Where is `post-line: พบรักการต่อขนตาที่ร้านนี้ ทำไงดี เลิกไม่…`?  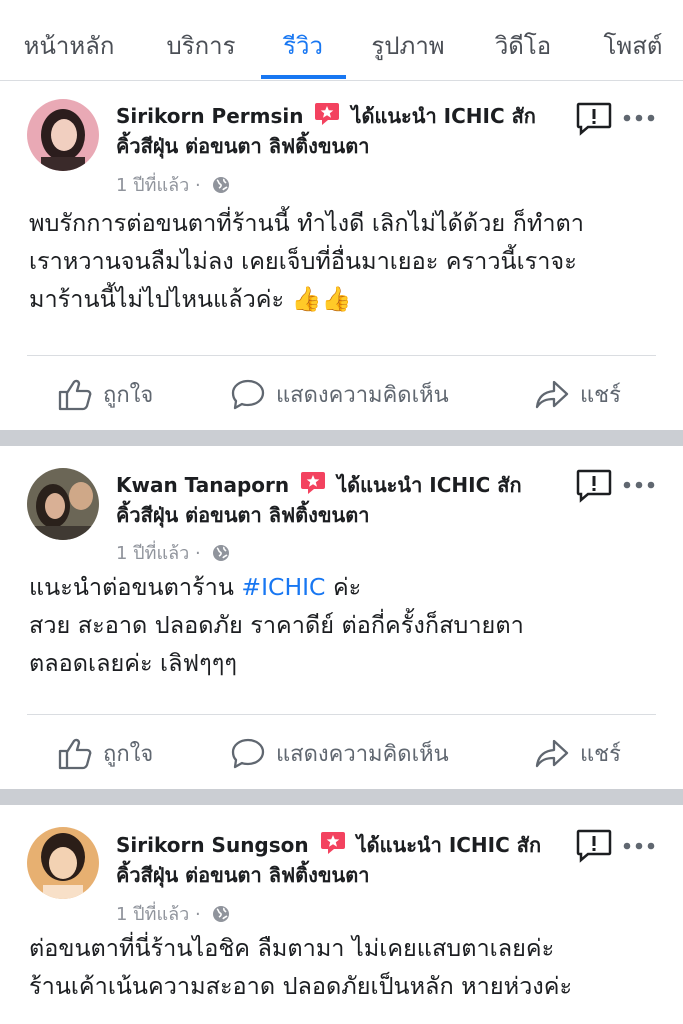 post-line: พบรักการต่อขนตาที่ร้านนี้ ทำไงดี เลิกไม่… is located at coordinates (307, 223).